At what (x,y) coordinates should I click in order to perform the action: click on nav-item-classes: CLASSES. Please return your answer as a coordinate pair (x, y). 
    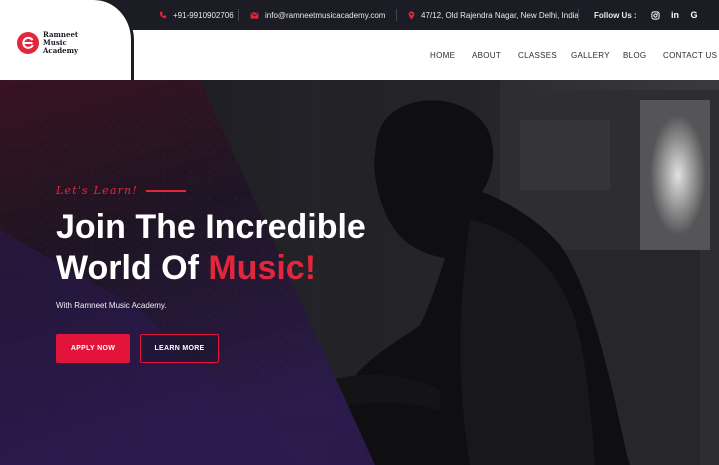
    Looking at the image, I should click on (537, 55).